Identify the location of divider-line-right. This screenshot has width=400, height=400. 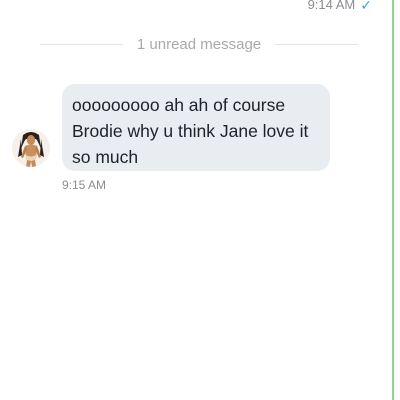
(316, 44).